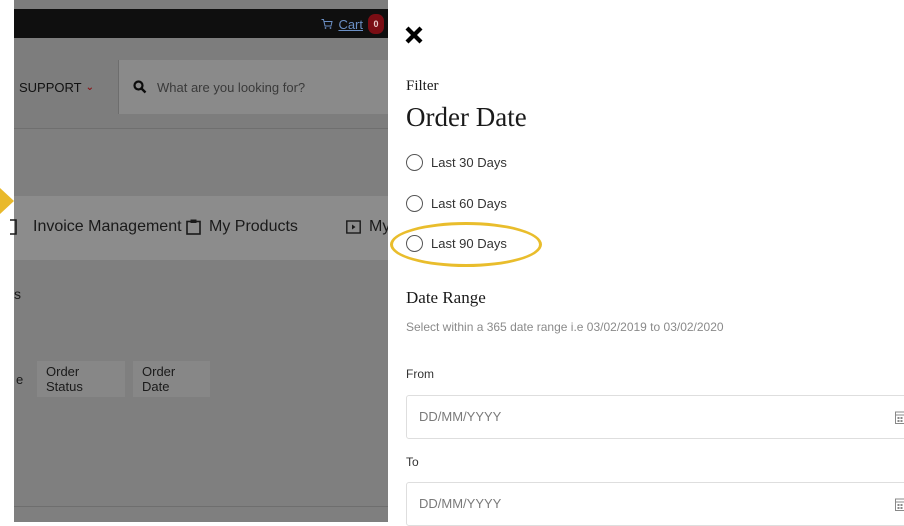 The height and width of the screenshot is (526, 904). I want to click on left-rail, so click(7, 261).